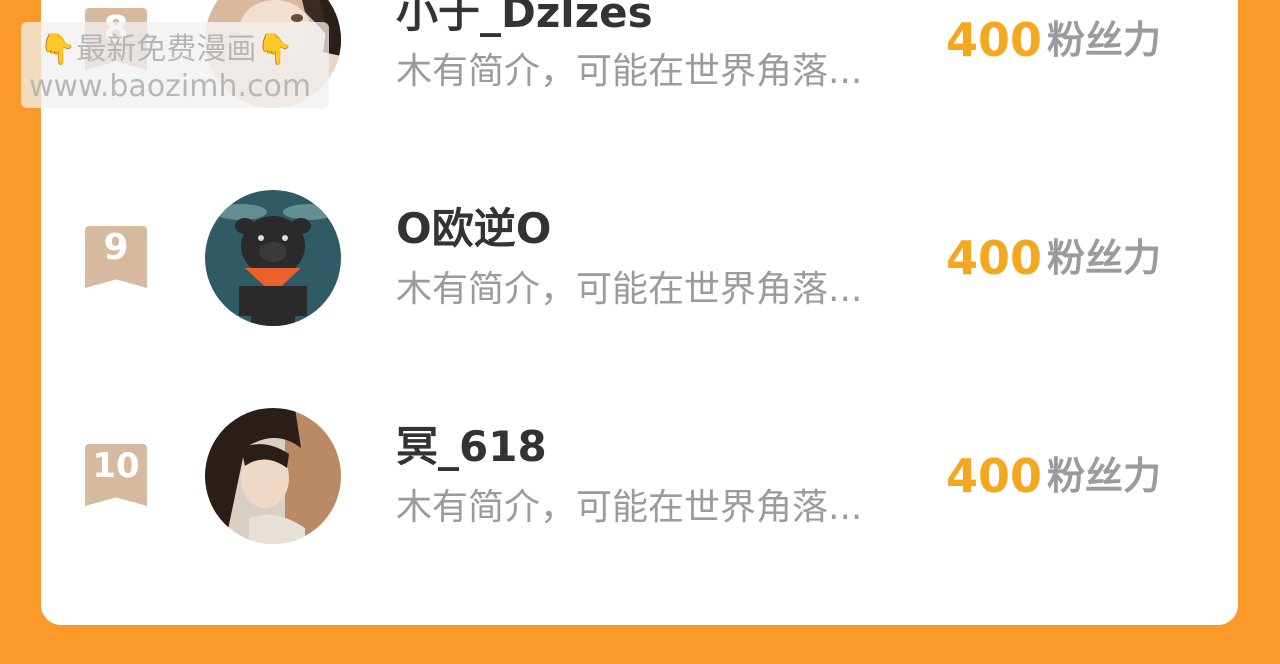 The width and height of the screenshot is (1280, 664). I want to click on rank-badge: 9, so click(116, 257).